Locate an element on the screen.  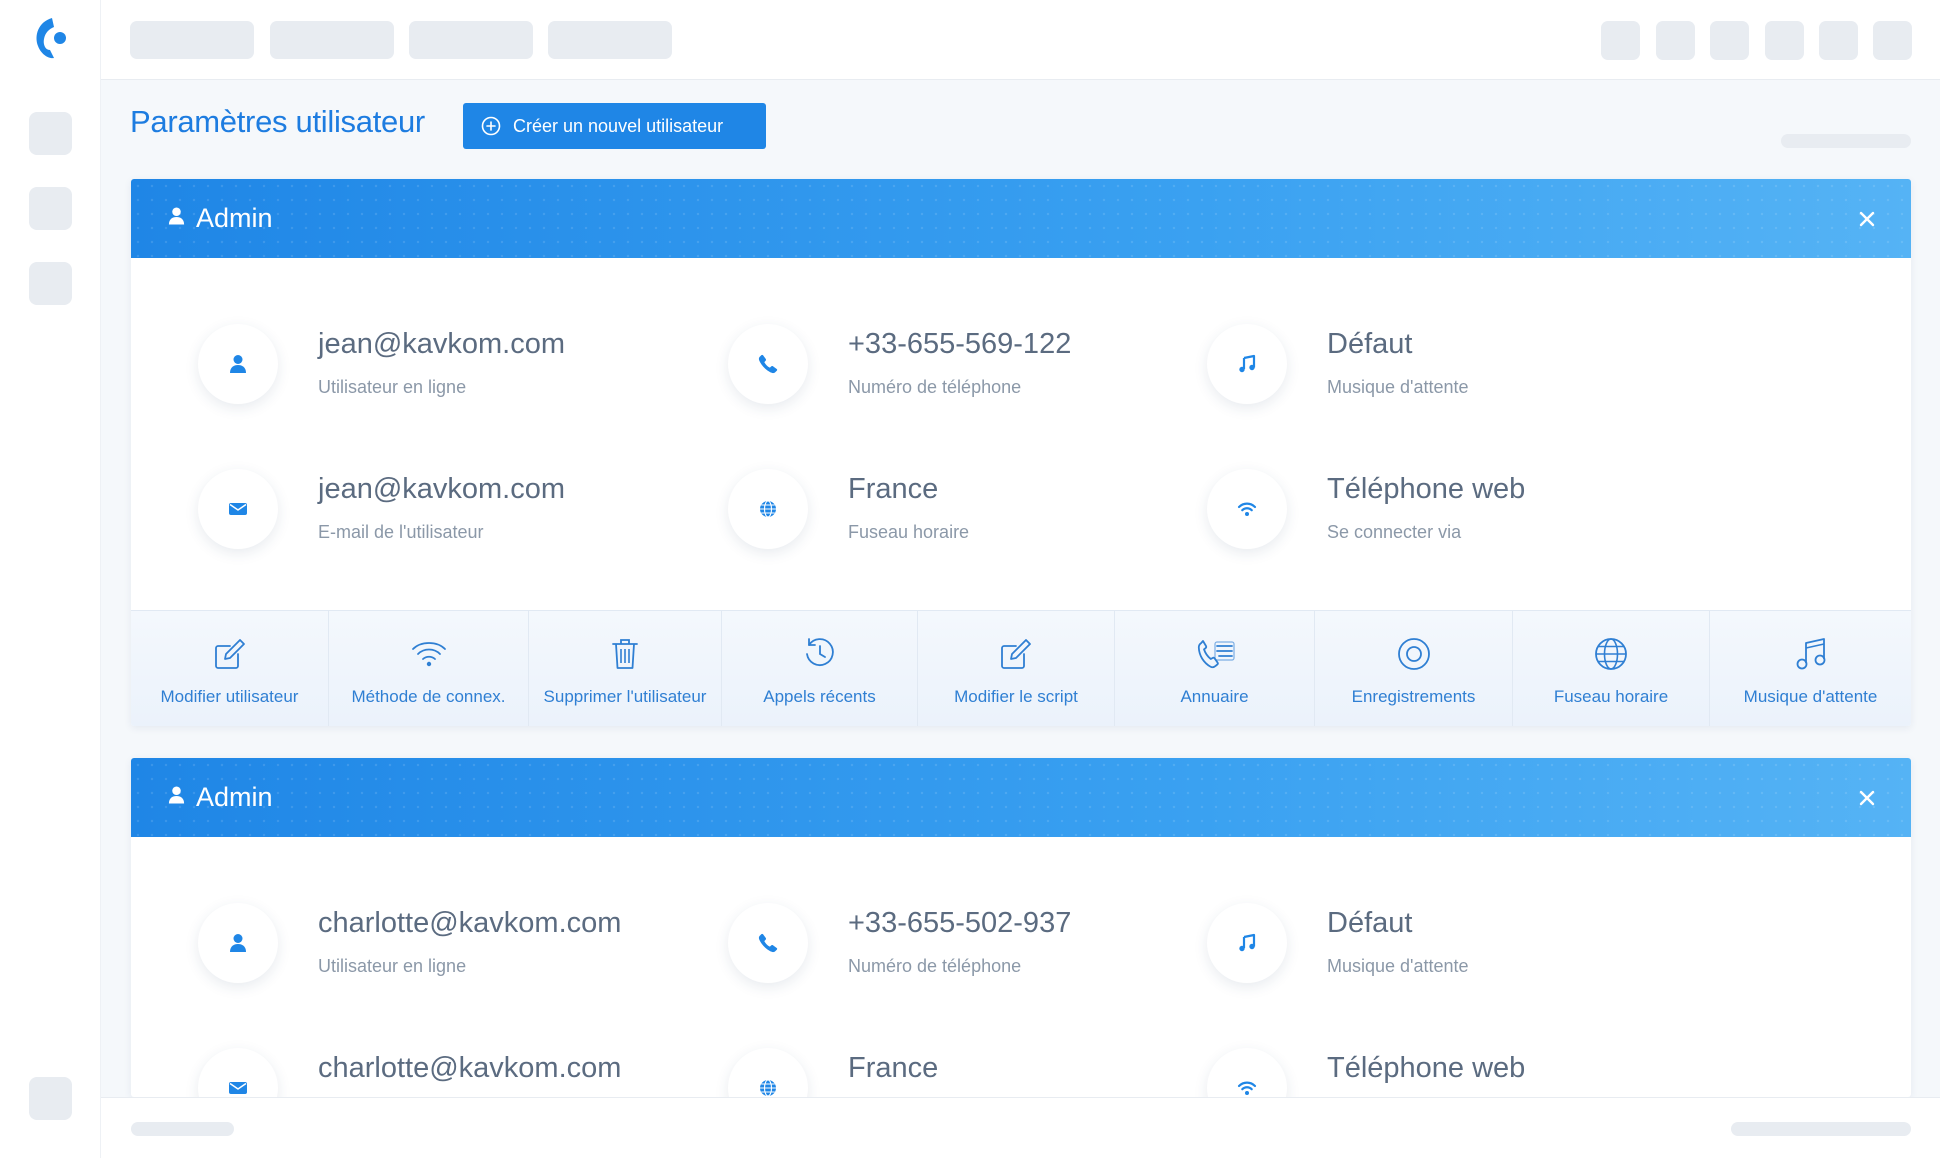
timezone-action: Fuseau horaire is located at coordinates (1611, 668).